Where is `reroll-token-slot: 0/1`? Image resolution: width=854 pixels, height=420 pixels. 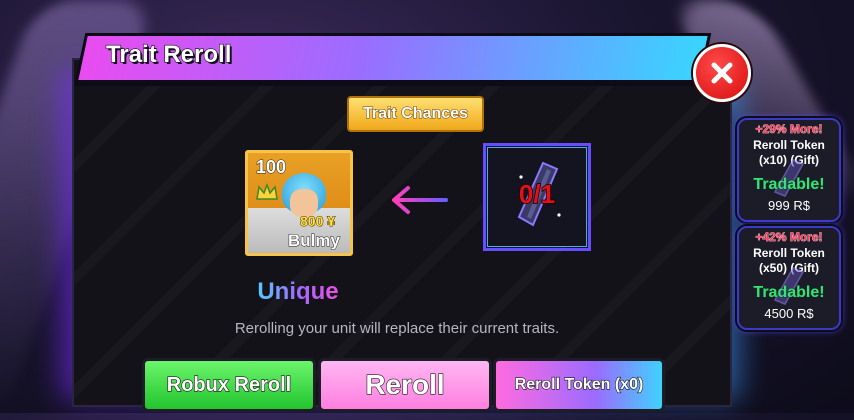 reroll-token-slot: 0/1 is located at coordinates (537, 197).